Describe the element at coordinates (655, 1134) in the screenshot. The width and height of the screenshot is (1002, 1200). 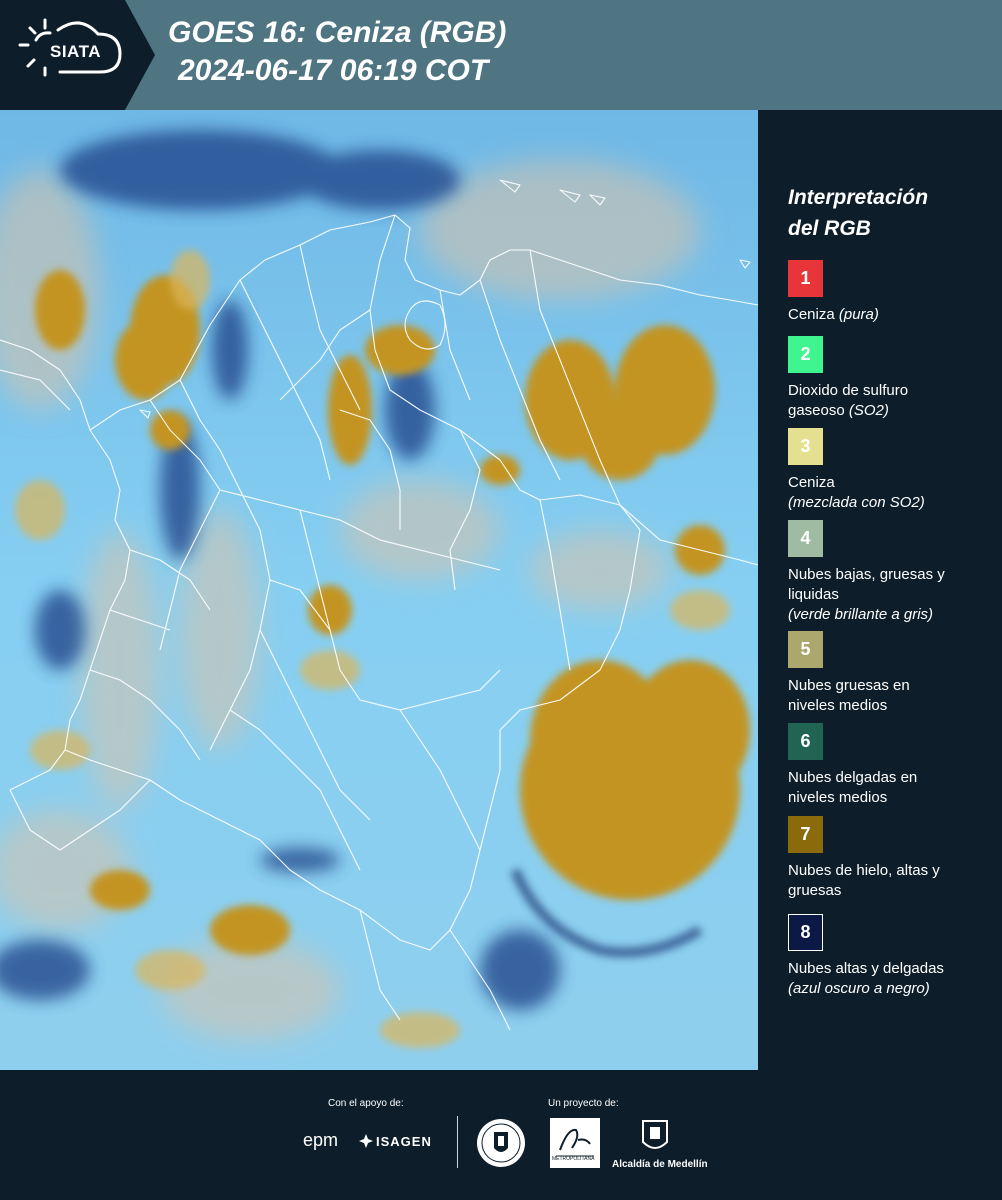
I see `alcaldia-medellin-crest-icon` at that location.